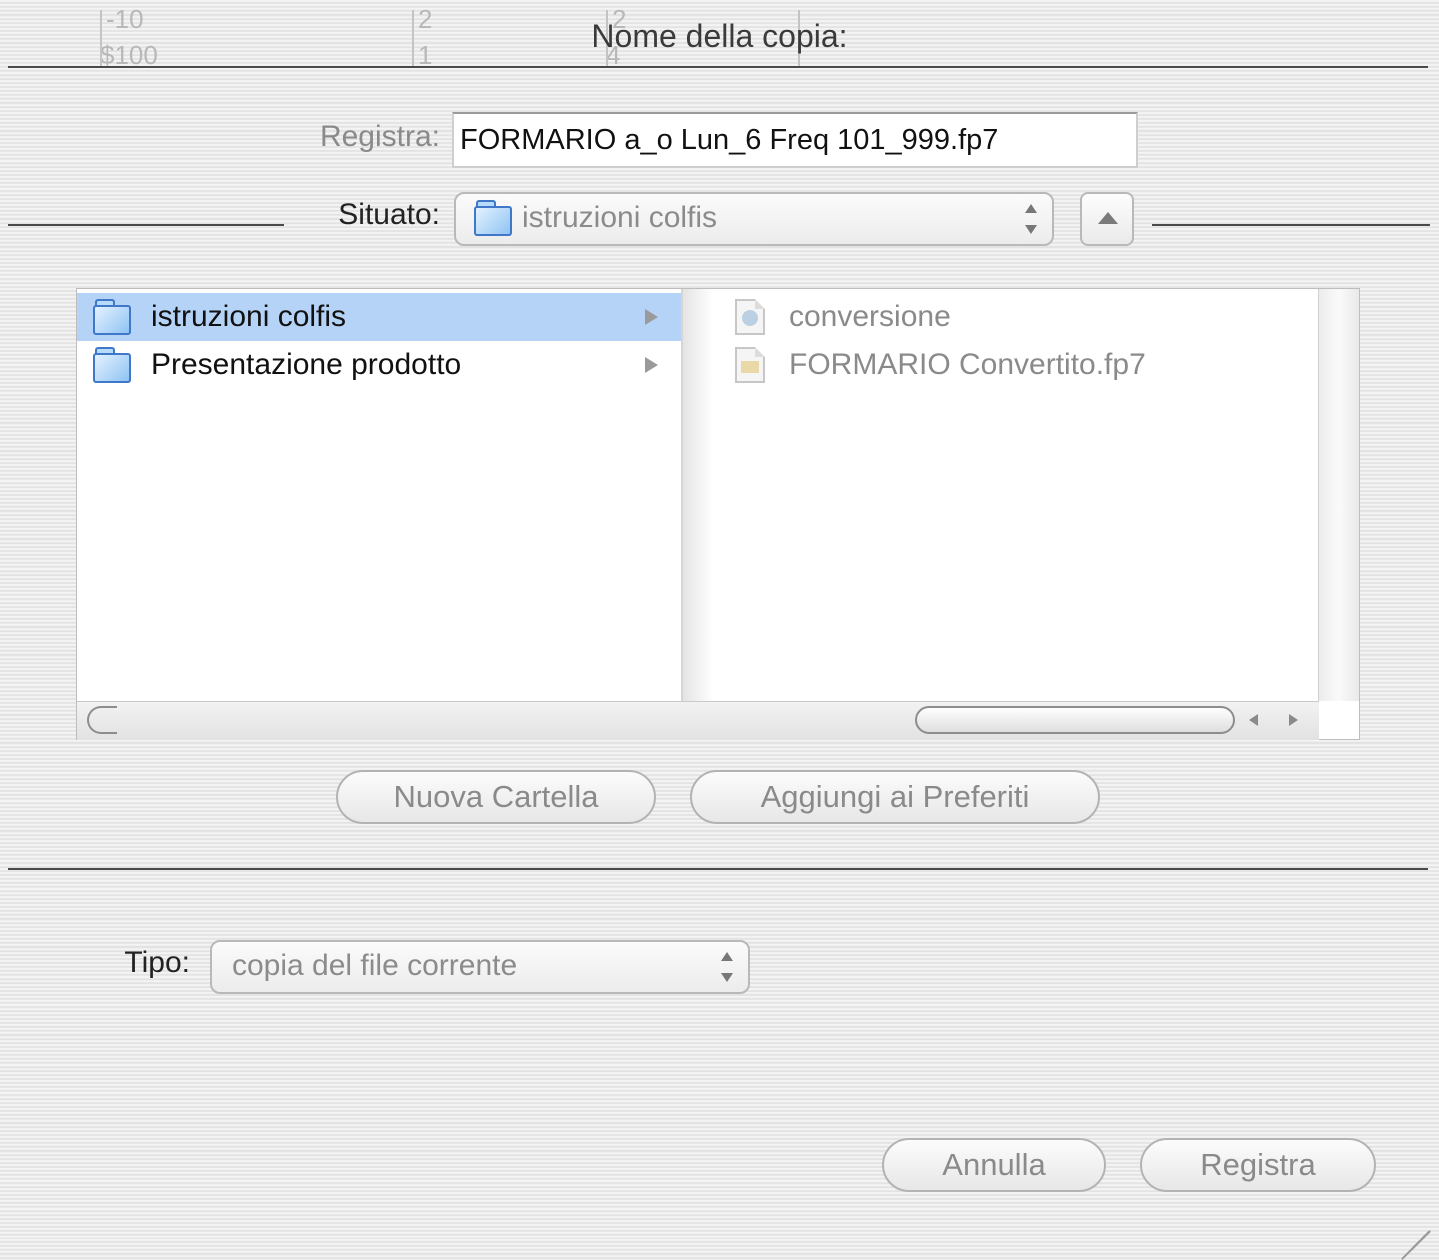 Image resolution: width=1439 pixels, height=1260 pixels. What do you see at coordinates (620, 217) in the screenshot?
I see `location-value: istruzioni colfis` at bounding box center [620, 217].